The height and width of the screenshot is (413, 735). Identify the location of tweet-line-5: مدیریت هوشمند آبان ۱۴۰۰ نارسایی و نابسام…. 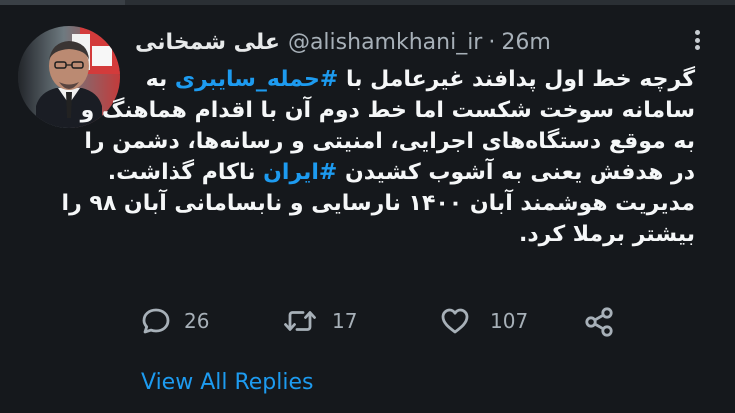
(378, 203).